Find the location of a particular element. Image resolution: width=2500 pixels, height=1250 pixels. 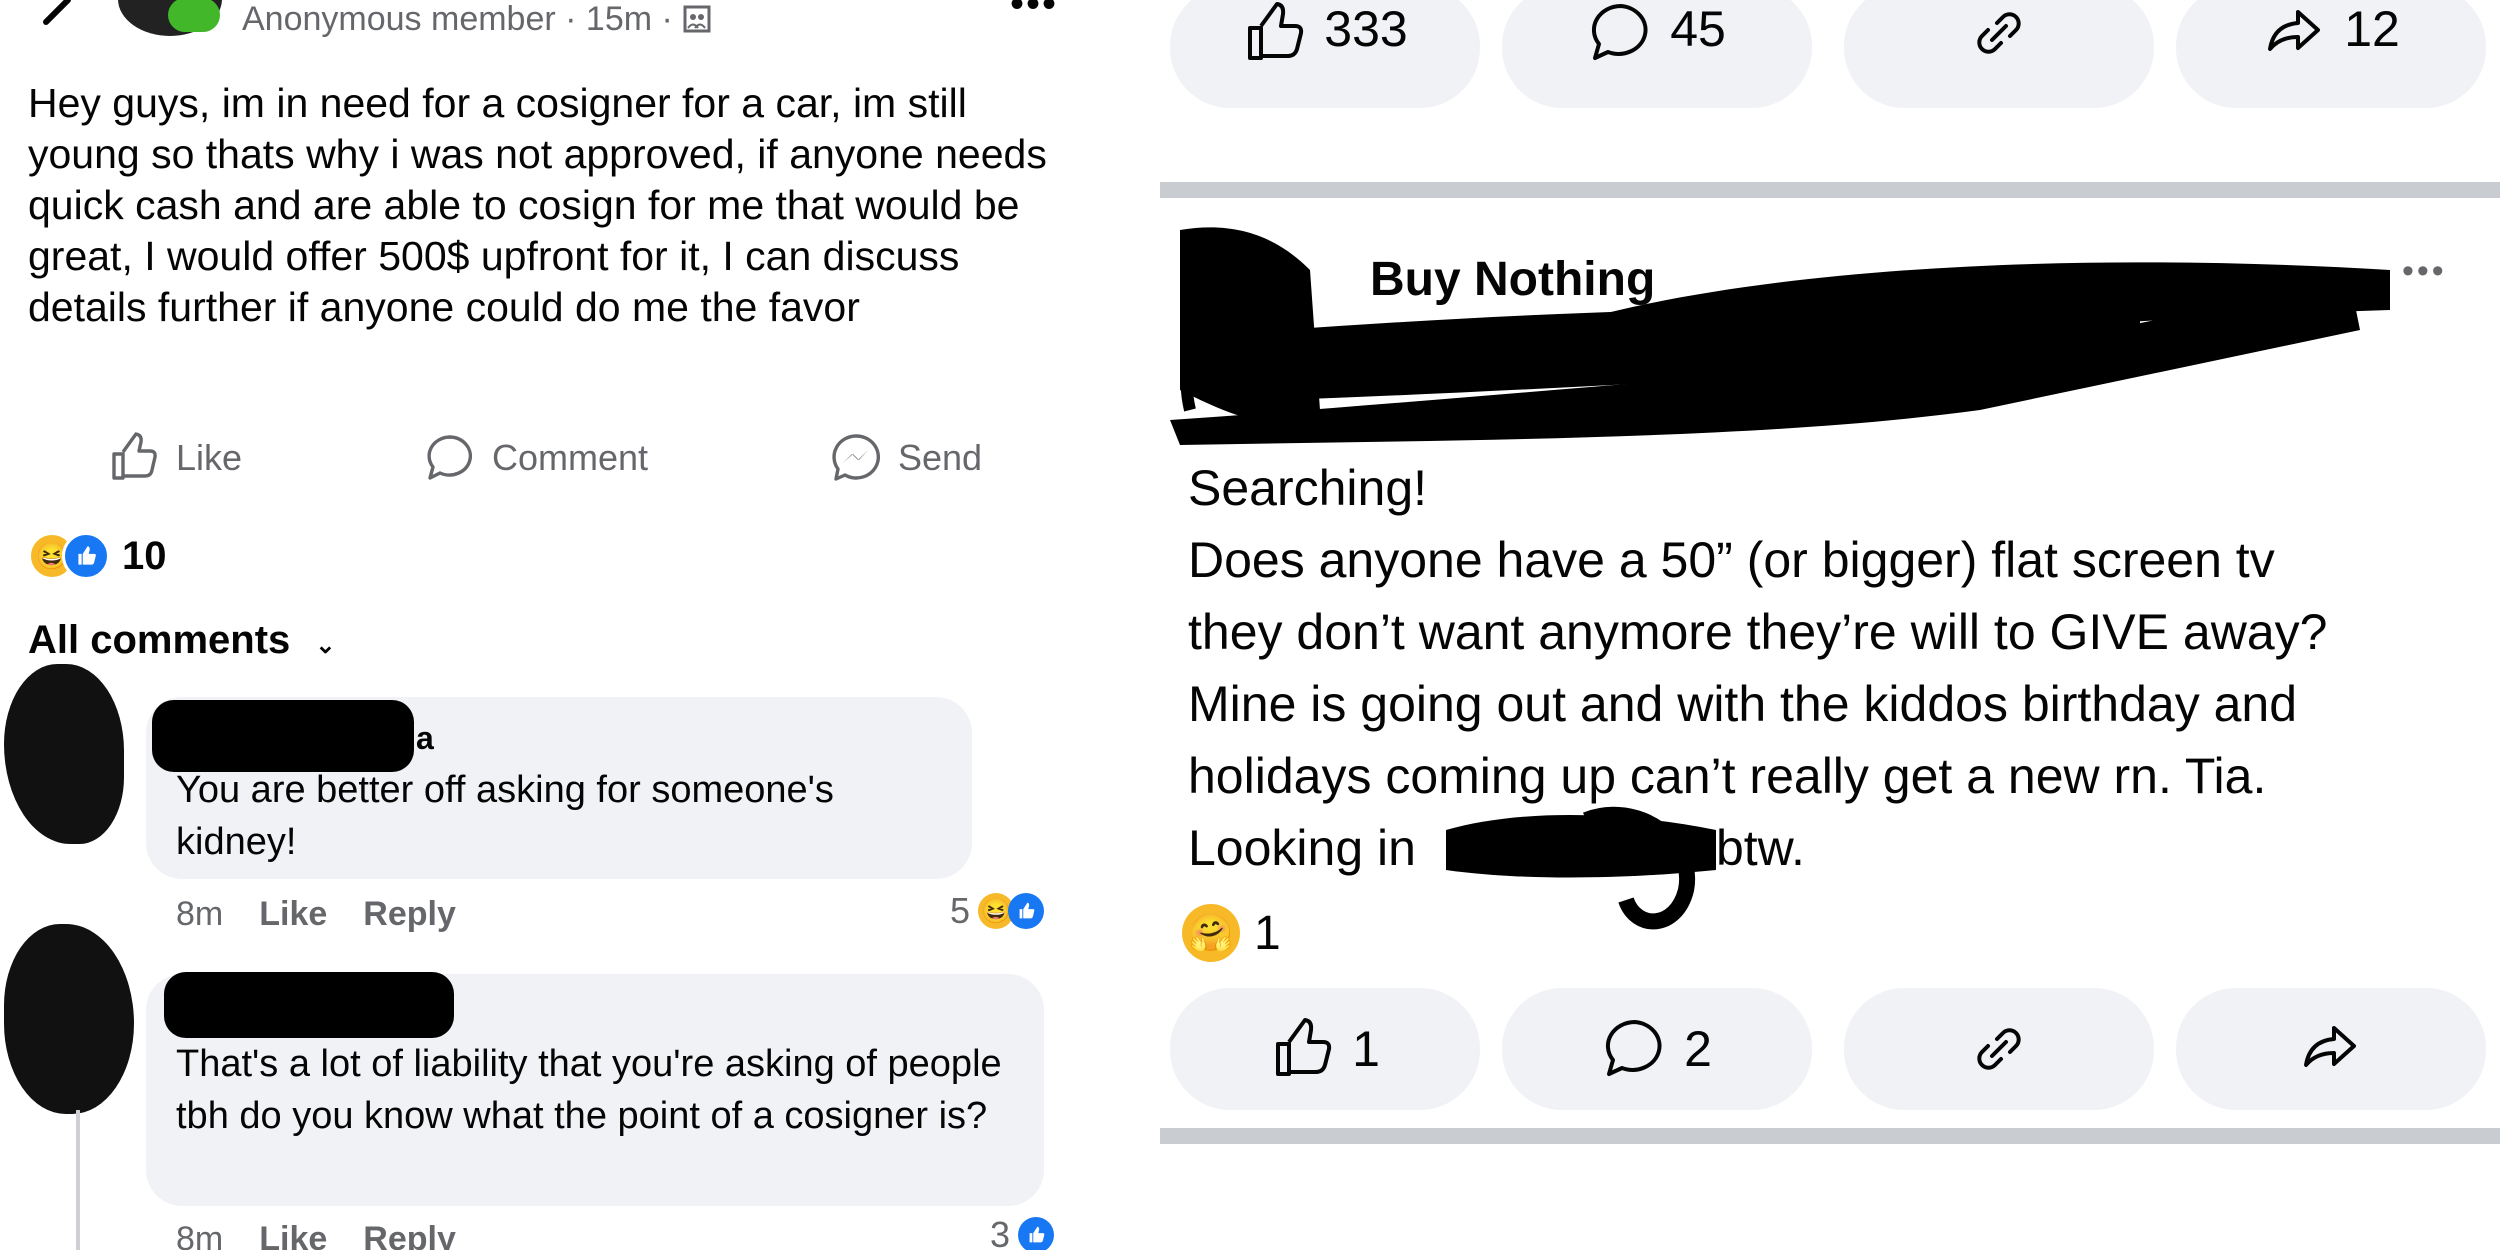

like-count-button: 333 is located at coordinates (1325, 54).